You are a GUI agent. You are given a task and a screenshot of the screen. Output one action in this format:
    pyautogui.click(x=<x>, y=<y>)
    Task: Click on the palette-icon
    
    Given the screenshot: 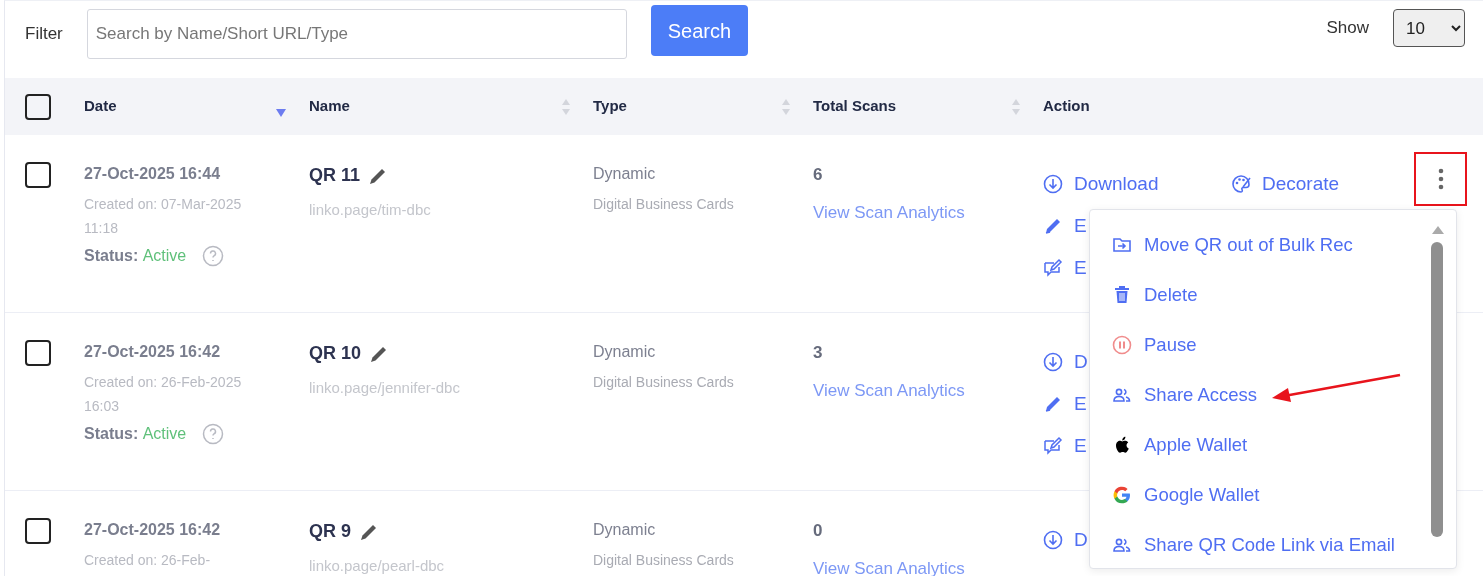 What is the action you would take?
    pyautogui.click(x=1241, y=184)
    